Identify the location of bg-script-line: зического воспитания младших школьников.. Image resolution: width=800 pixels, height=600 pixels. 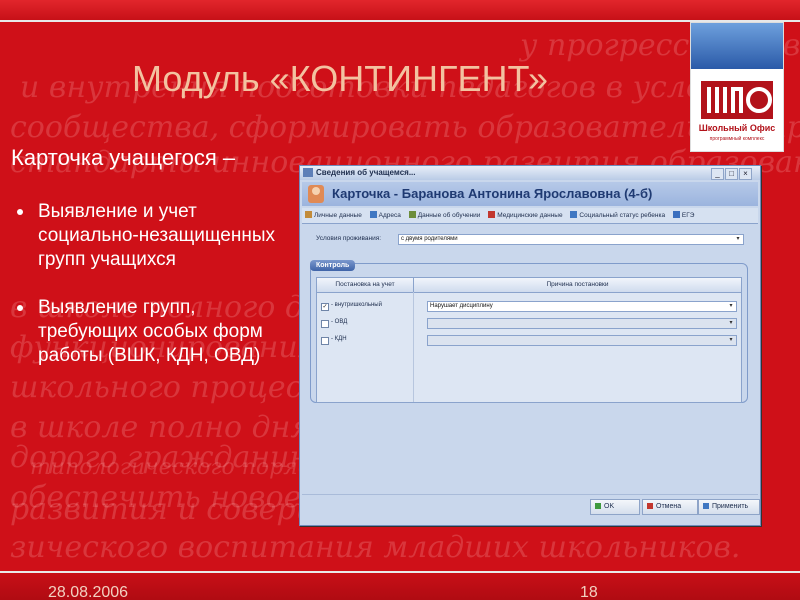
(375, 547).